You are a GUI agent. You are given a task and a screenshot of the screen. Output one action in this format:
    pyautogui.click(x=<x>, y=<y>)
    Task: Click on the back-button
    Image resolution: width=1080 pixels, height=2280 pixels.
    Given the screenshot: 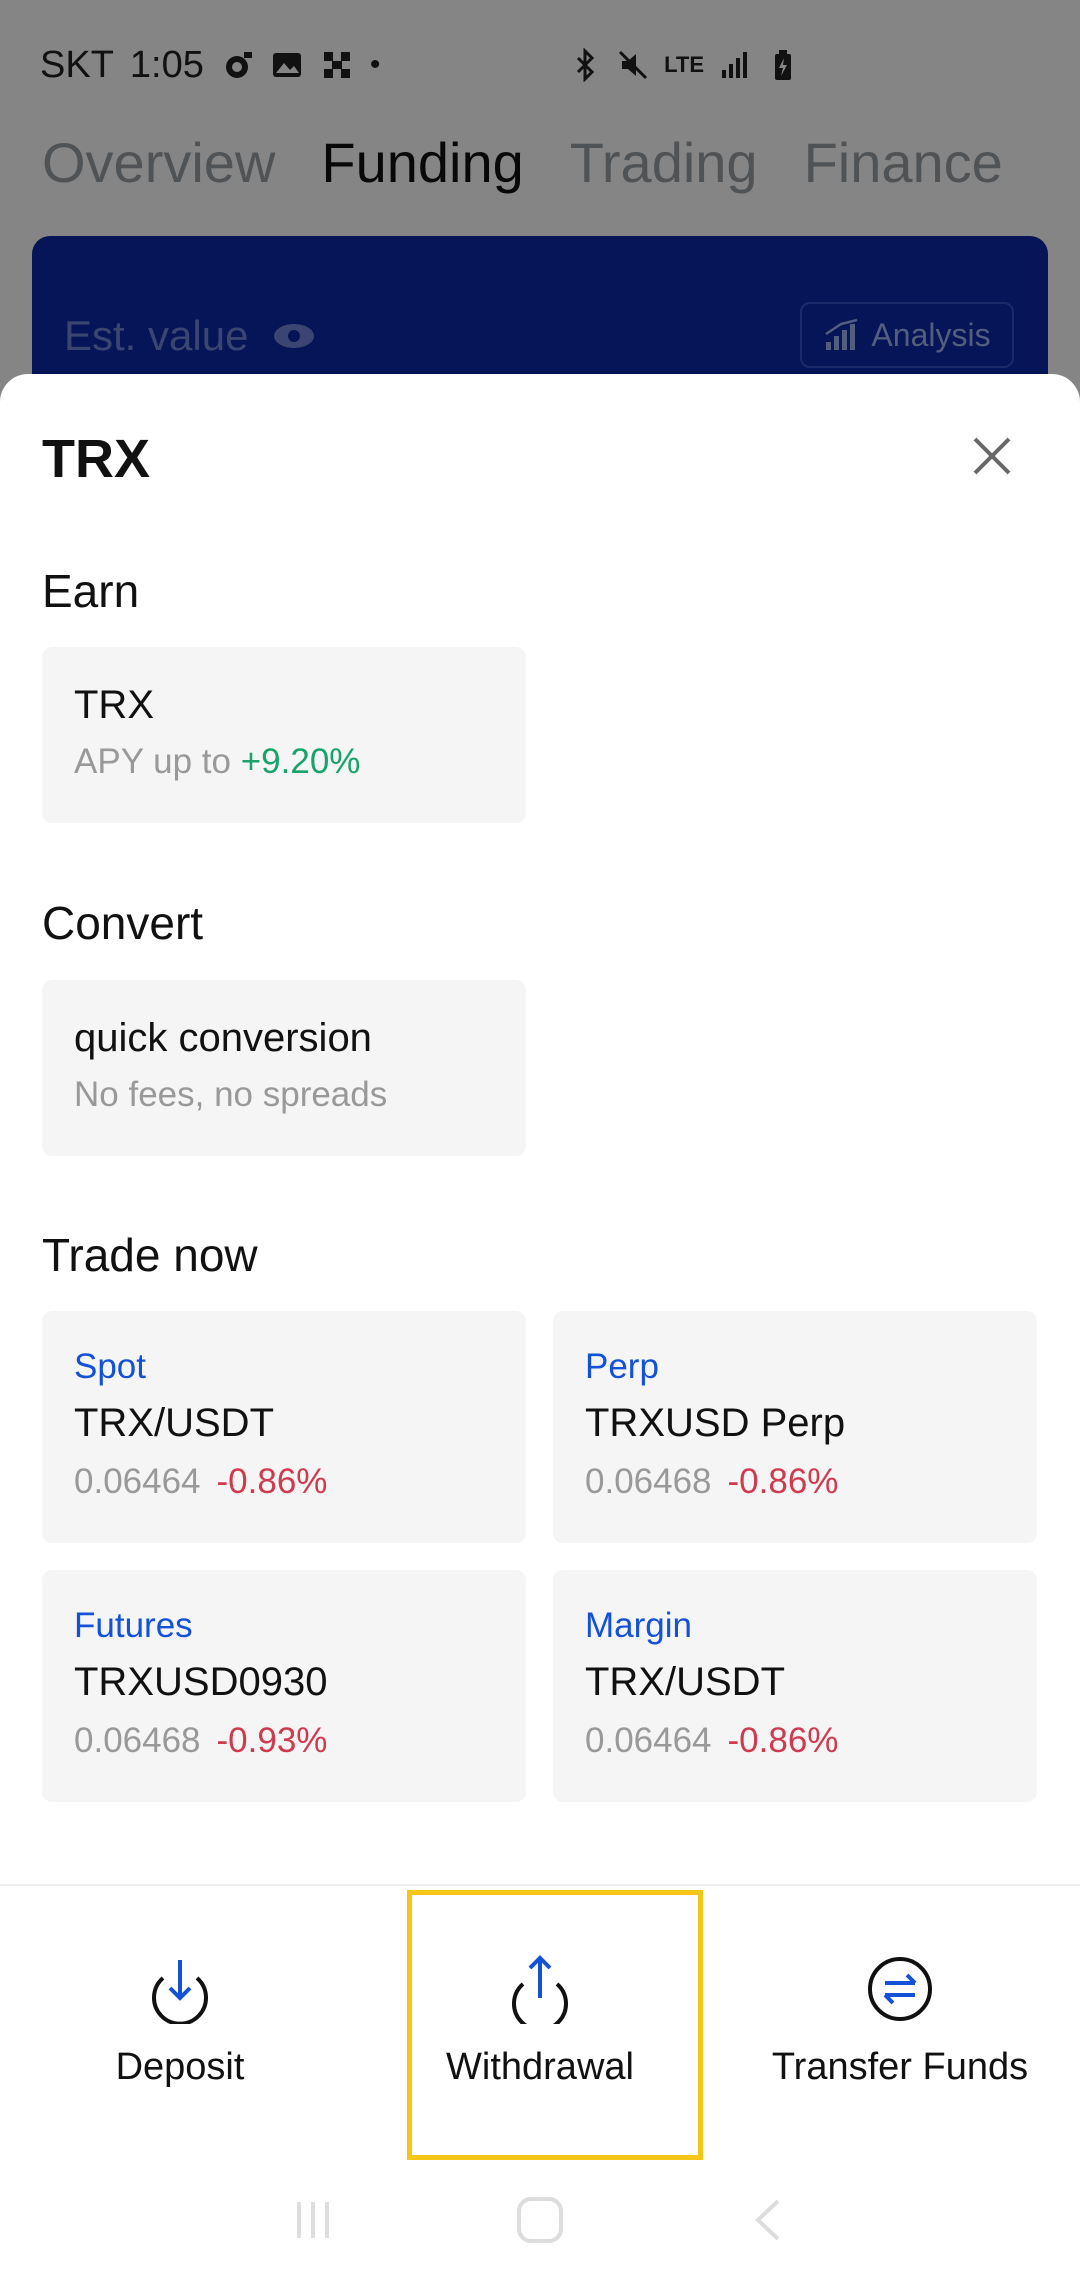 What is the action you would take?
    pyautogui.click(x=767, y=2220)
    